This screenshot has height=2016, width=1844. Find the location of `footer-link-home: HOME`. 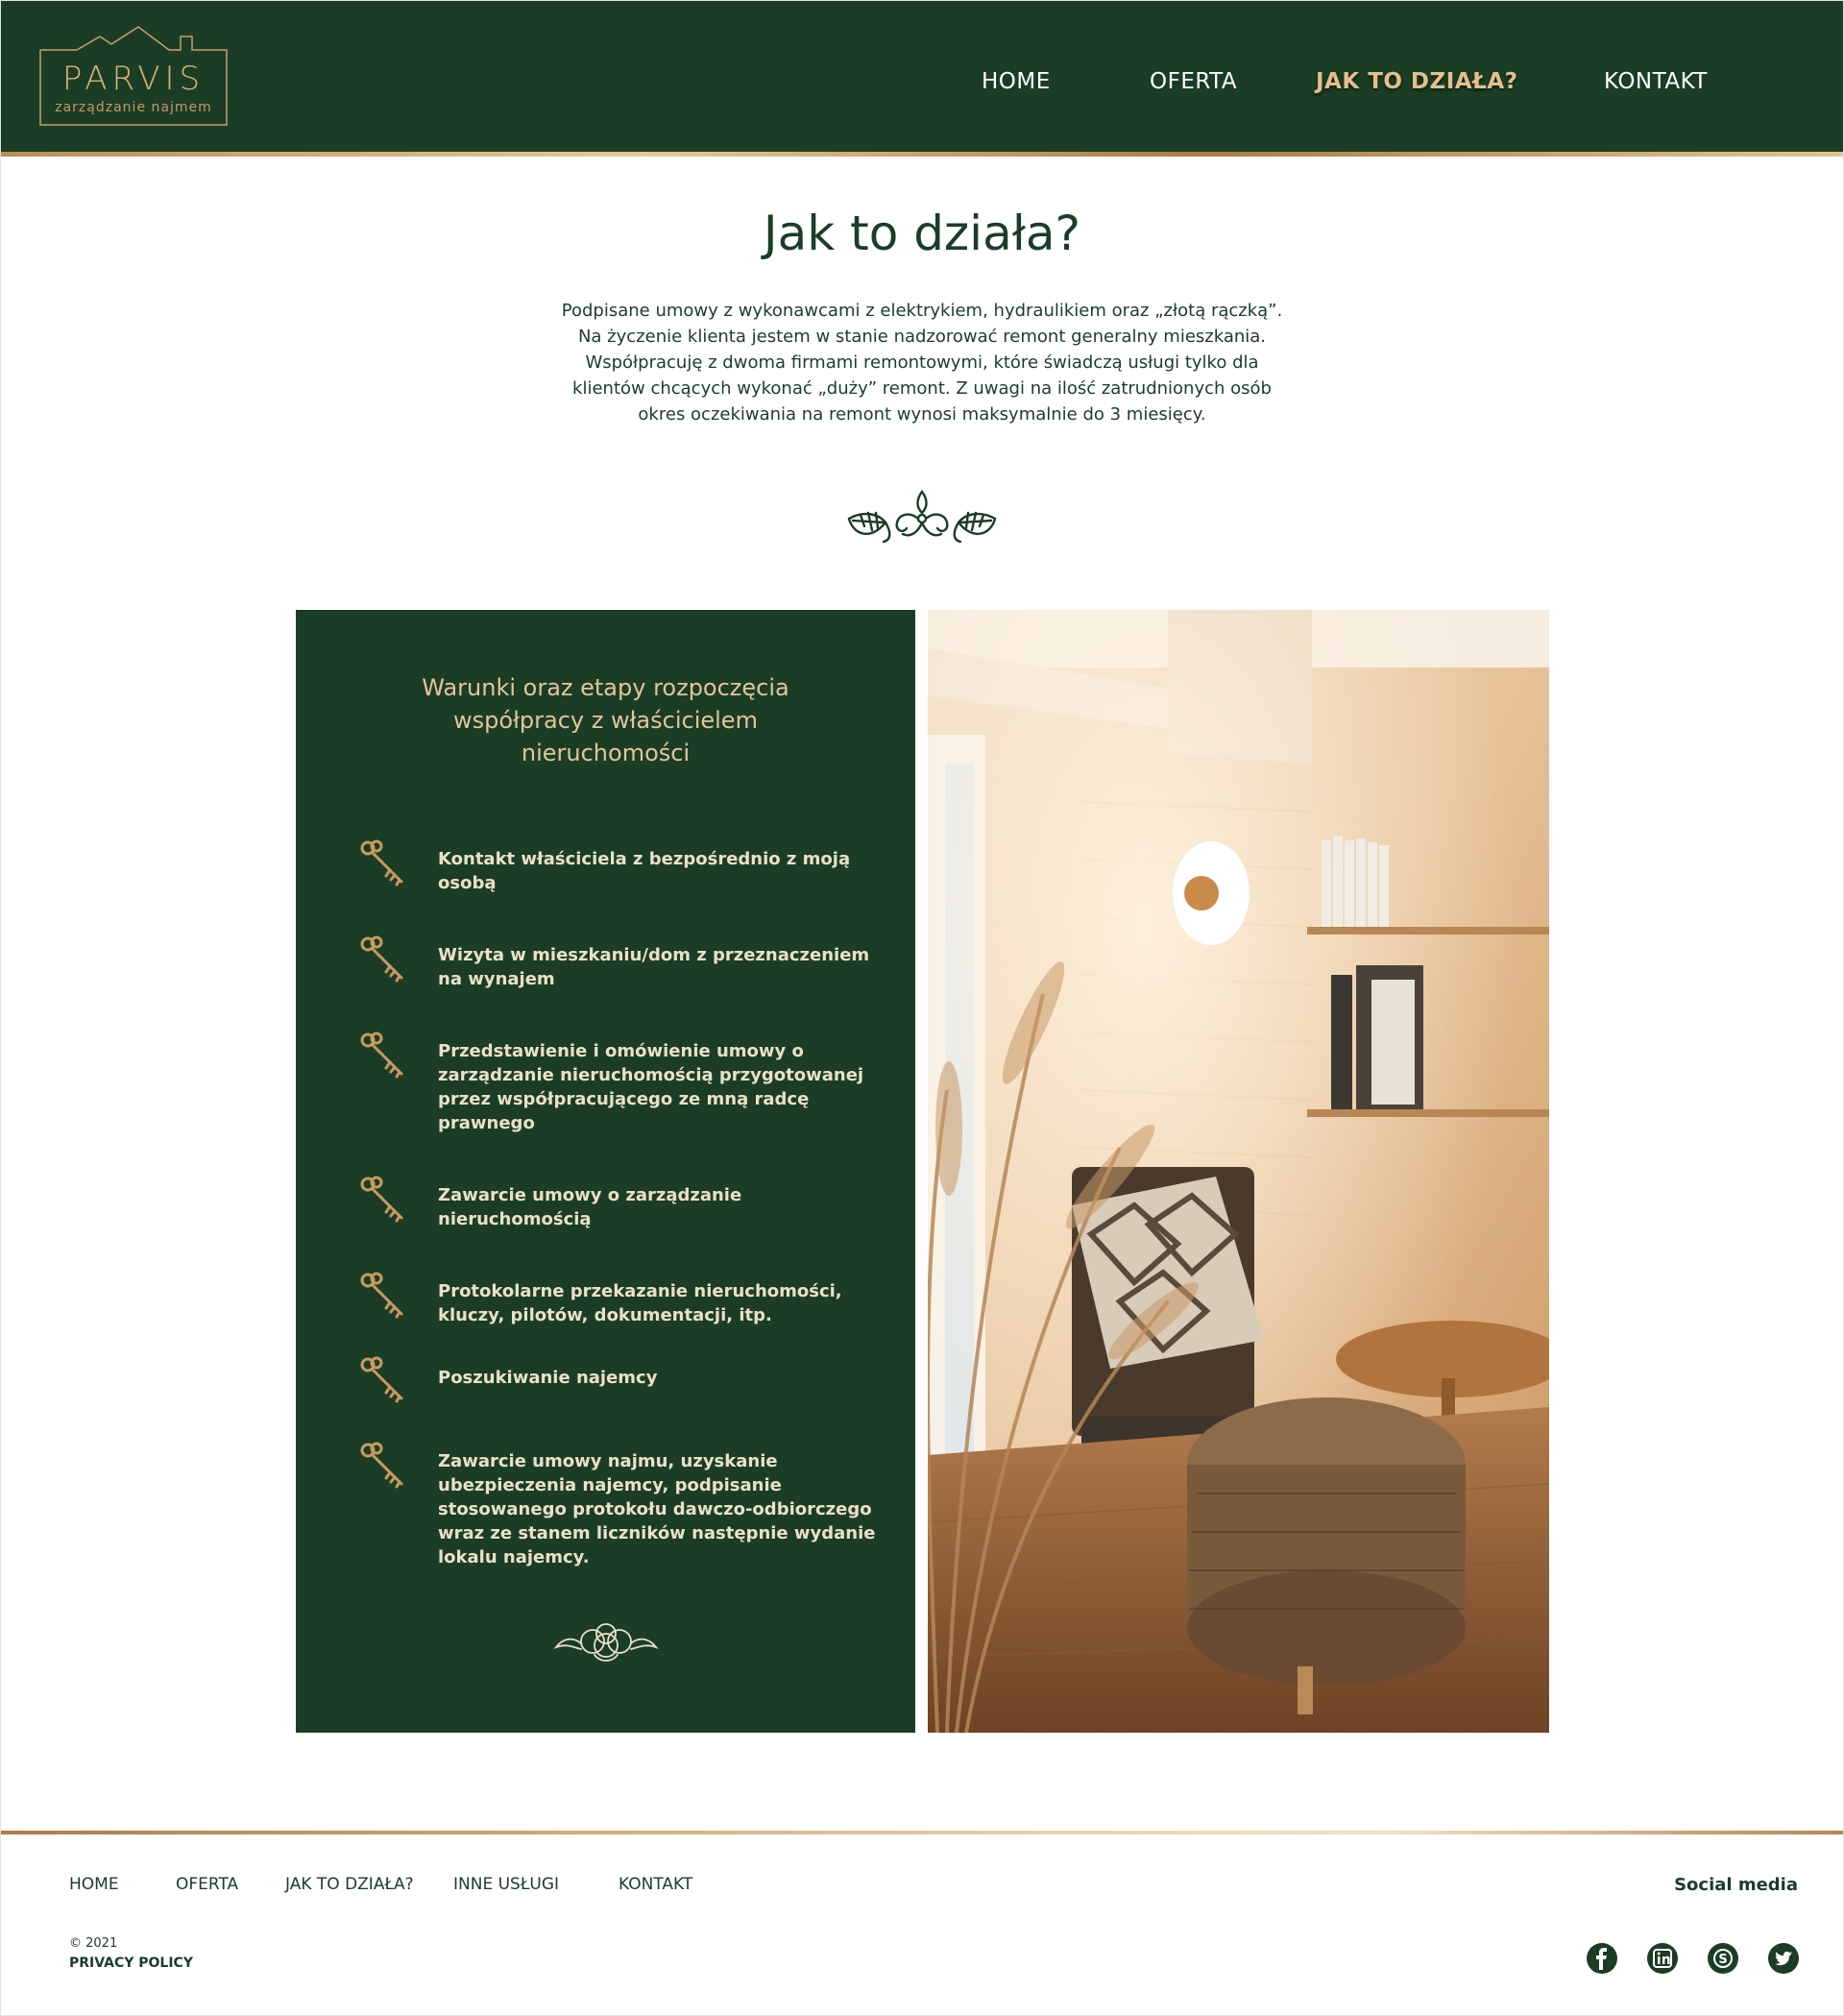

footer-link-home: HOME is located at coordinates (94, 1884).